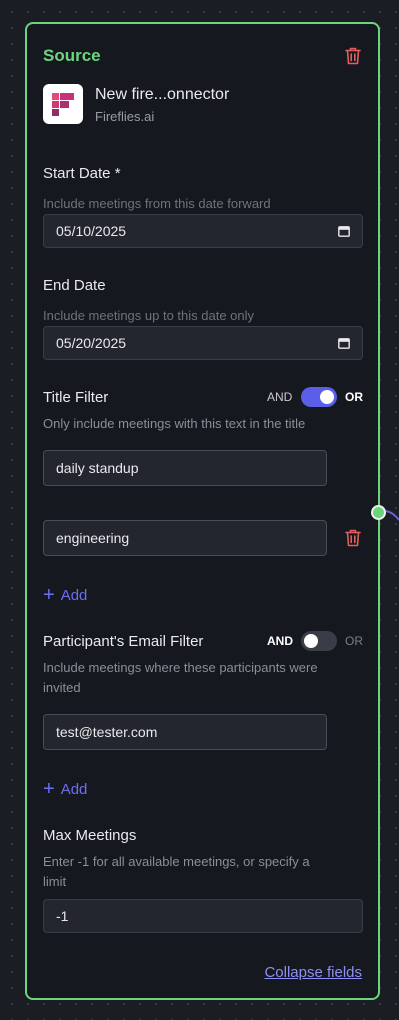 This screenshot has width=399, height=1020. What do you see at coordinates (62, 916) in the screenshot?
I see `max-meetings-value: -1` at bounding box center [62, 916].